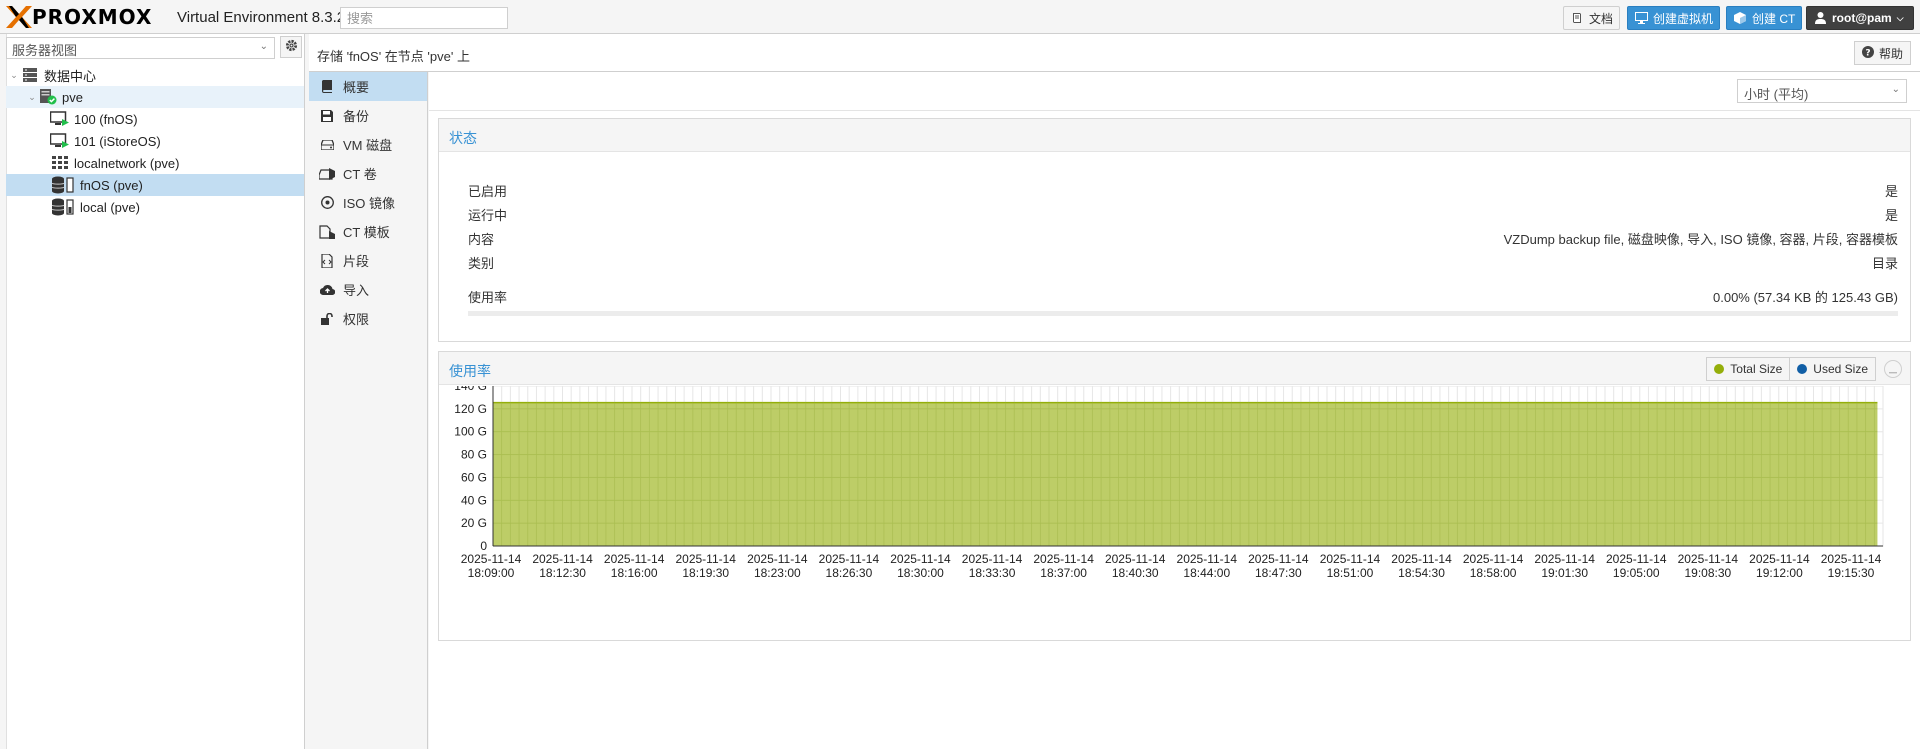 This screenshot has height=749, width=1920. What do you see at coordinates (1832, 369) in the screenshot?
I see `legend-item-used-size: Used Size` at bounding box center [1832, 369].